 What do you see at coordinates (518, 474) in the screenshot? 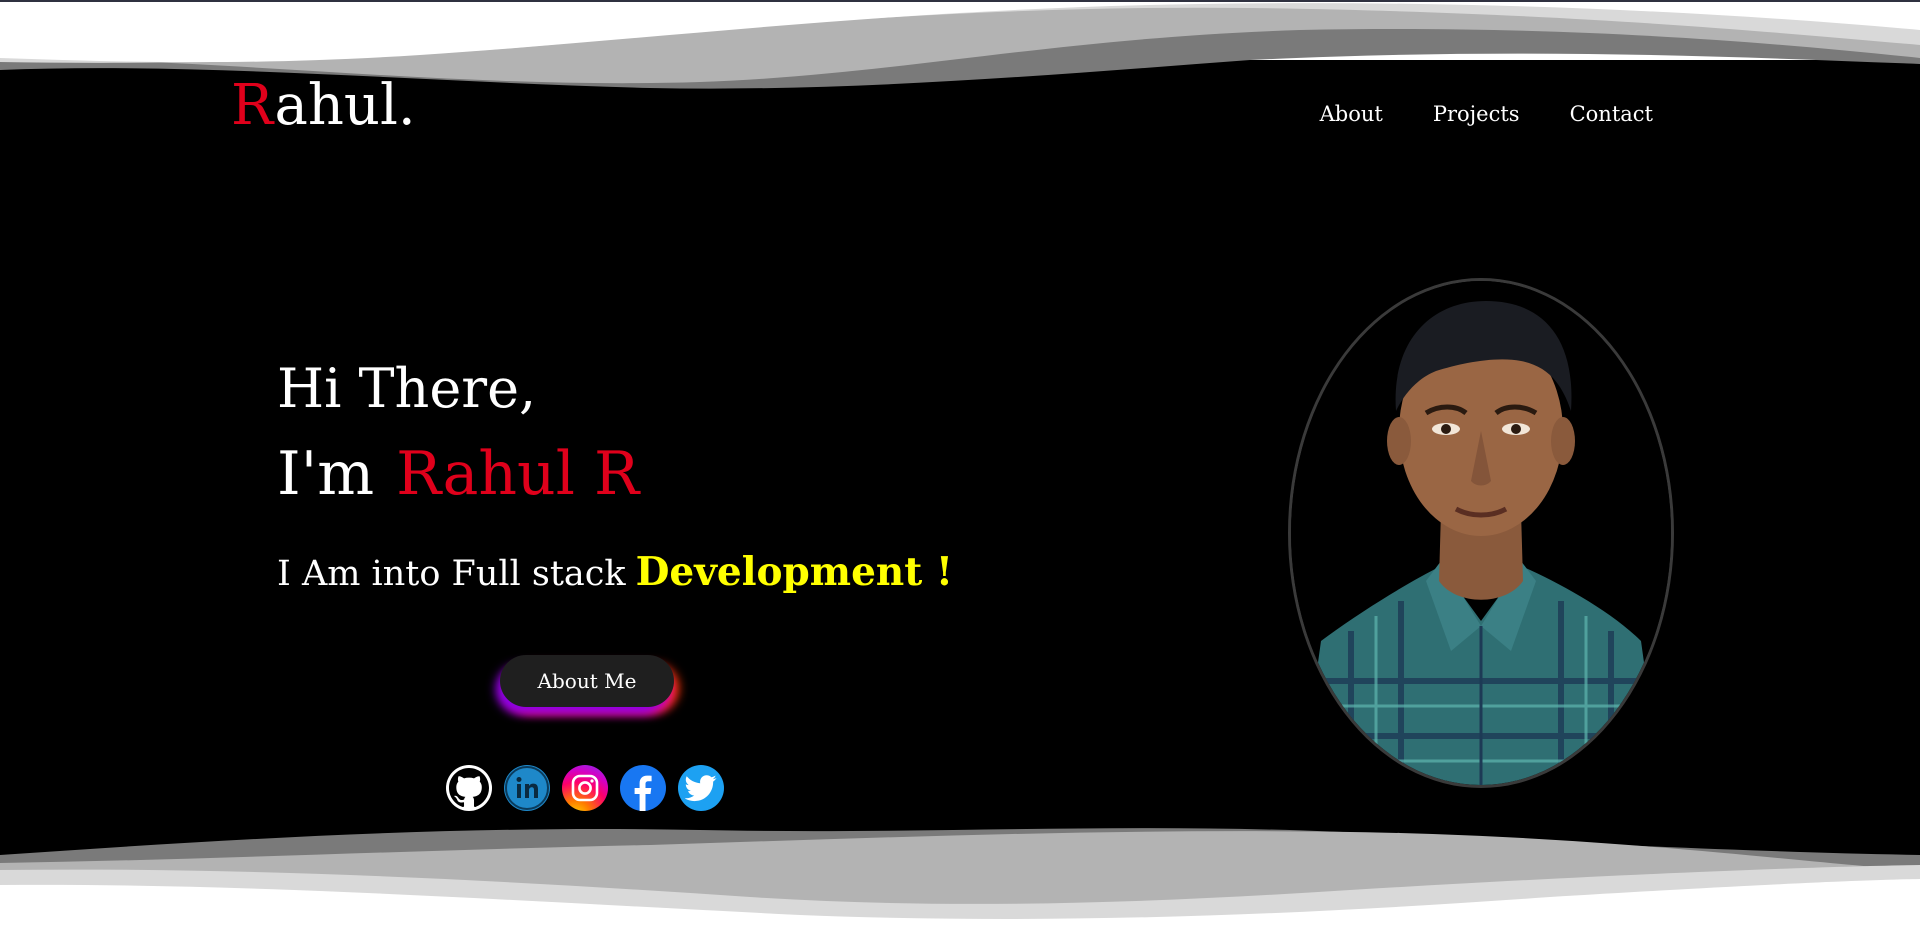
I see `hero-name: Rahul R` at bounding box center [518, 474].